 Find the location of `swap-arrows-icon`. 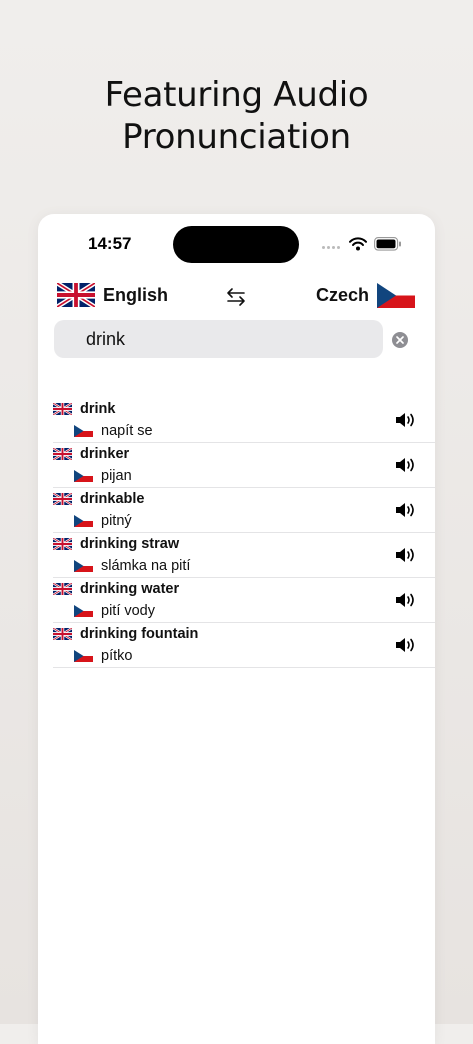

swap-arrows-icon is located at coordinates (236, 297).